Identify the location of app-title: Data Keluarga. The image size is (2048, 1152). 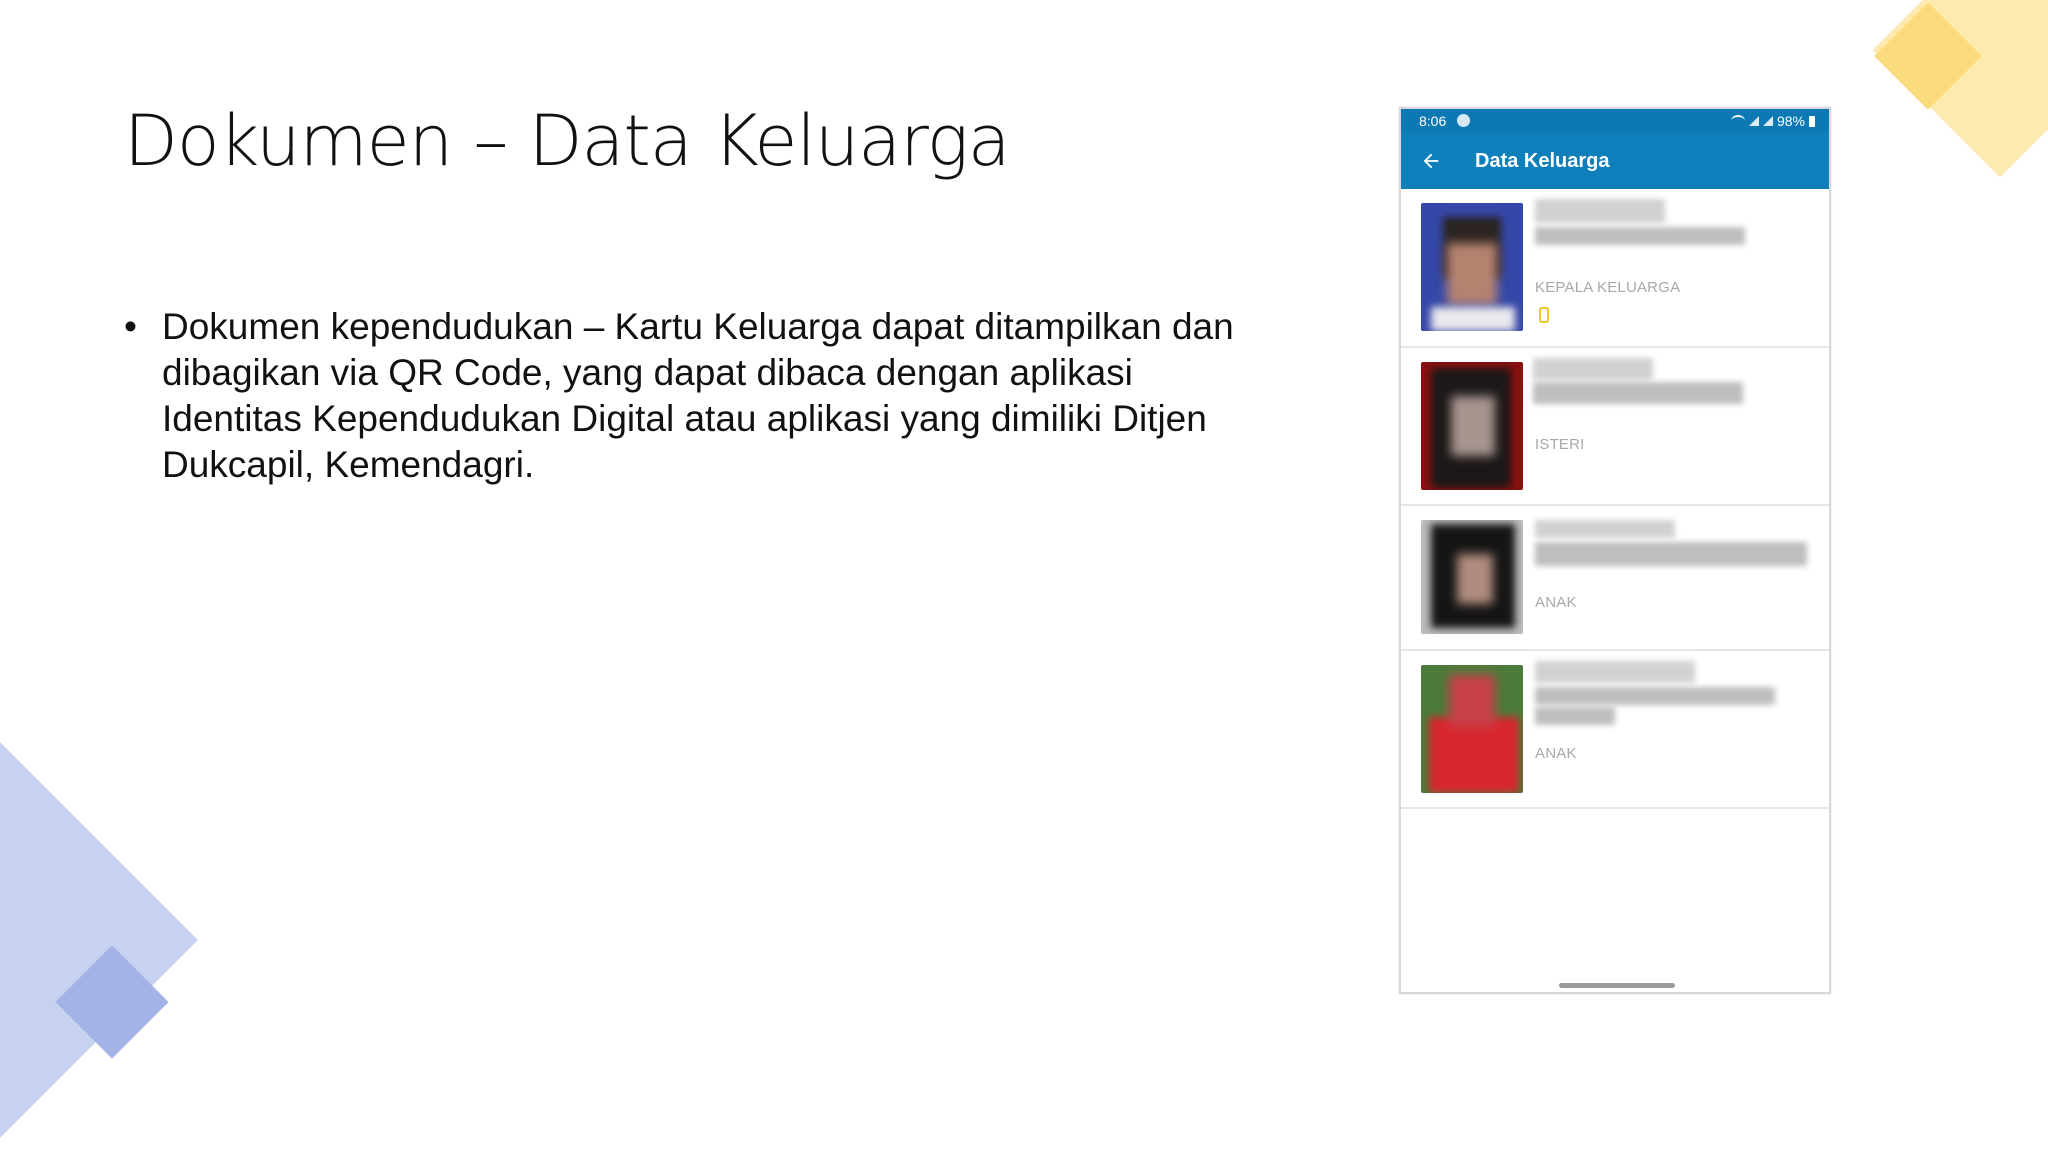
(1542, 161).